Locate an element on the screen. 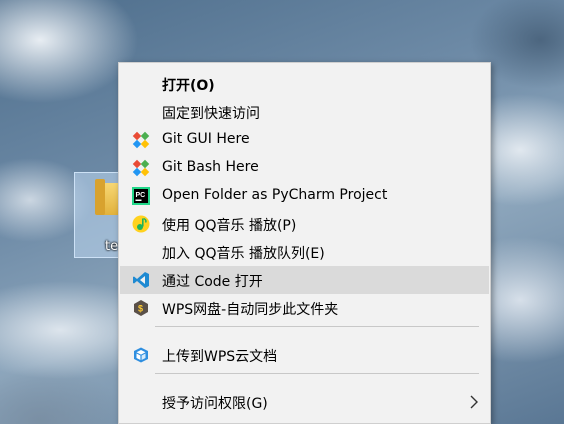 The height and width of the screenshot is (424, 564). menu-item-pycharm: PC Open Folder as PyCharm Project is located at coordinates (304, 196).